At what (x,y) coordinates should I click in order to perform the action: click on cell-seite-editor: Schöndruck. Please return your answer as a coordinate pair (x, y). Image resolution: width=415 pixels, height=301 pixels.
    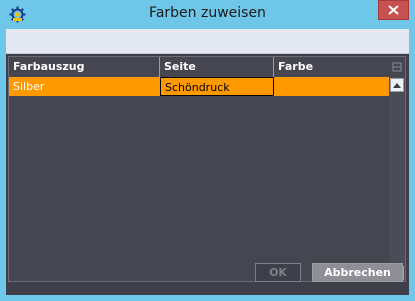
    Looking at the image, I should click on (217, 86).